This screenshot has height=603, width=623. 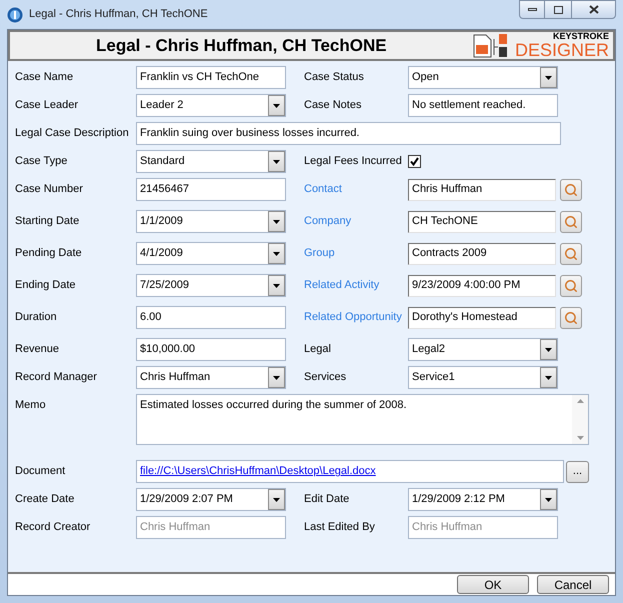 What do you see at coordinates (580, 36) in the screenshot?
I see `logo-text: KEYSTROKE` at bounding box center [580, 36].